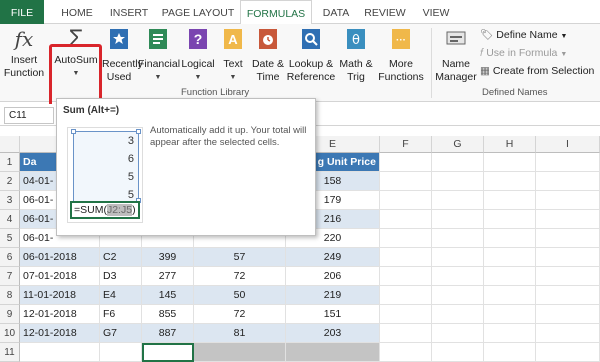 The width and height of the screenshot is (600, 362). What do you see at coordinates (333, 314) in the screenshot?
I see `cell-e9: 151` at bounding box center [333, 314].